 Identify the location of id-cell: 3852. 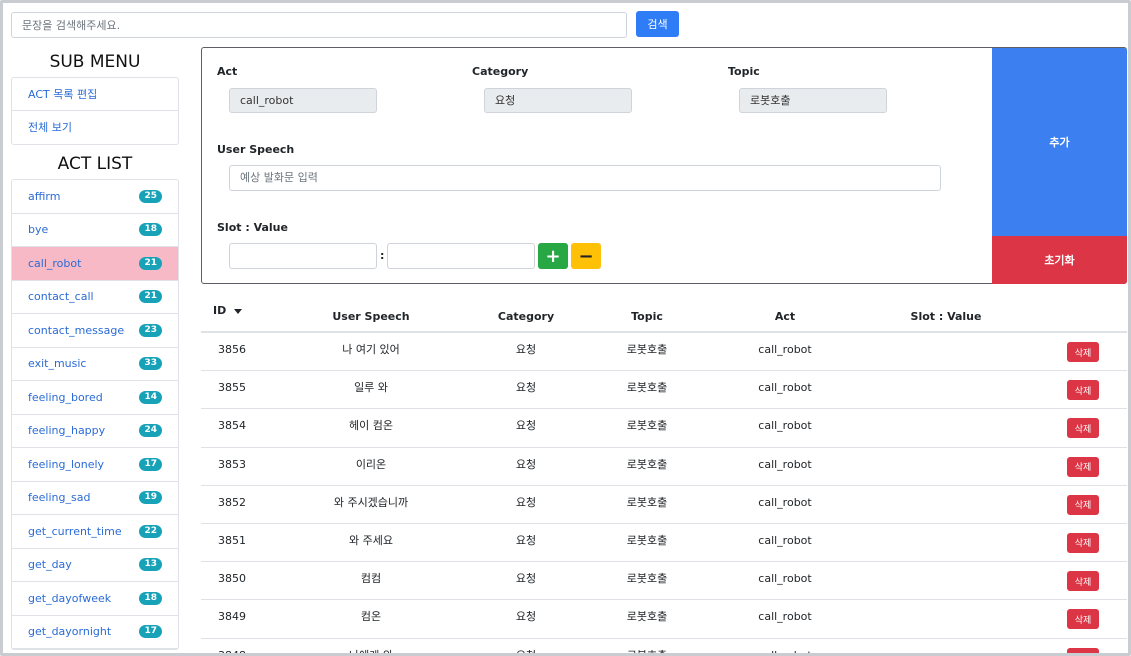
(232, 502).